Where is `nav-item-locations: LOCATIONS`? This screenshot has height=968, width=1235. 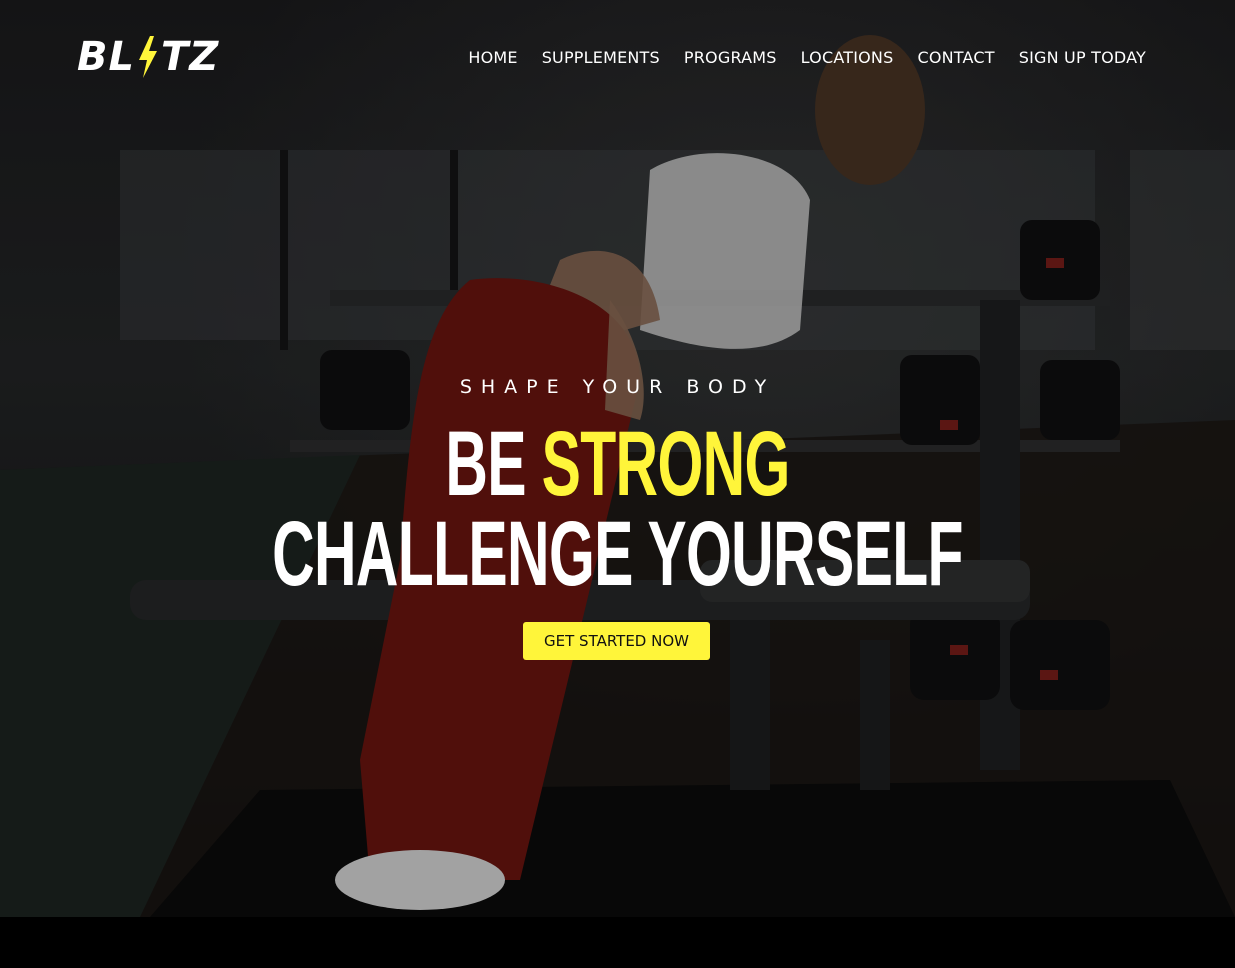
nav-item-locations: LOCATIONS is located at coordinates (847, 57).